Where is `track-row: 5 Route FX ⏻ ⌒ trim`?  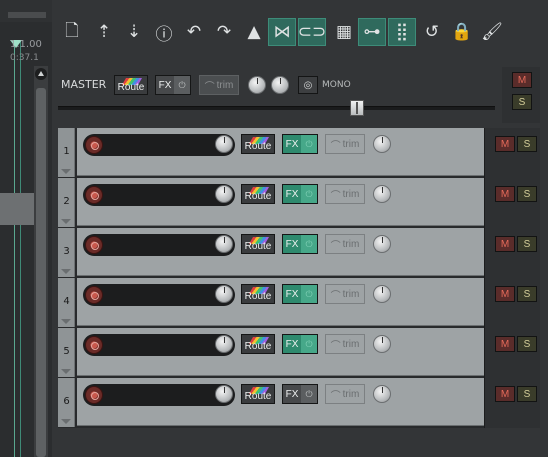
track-row: 5 Route FX ⏻ ⌒ trim is located at coordinates (271, 352).